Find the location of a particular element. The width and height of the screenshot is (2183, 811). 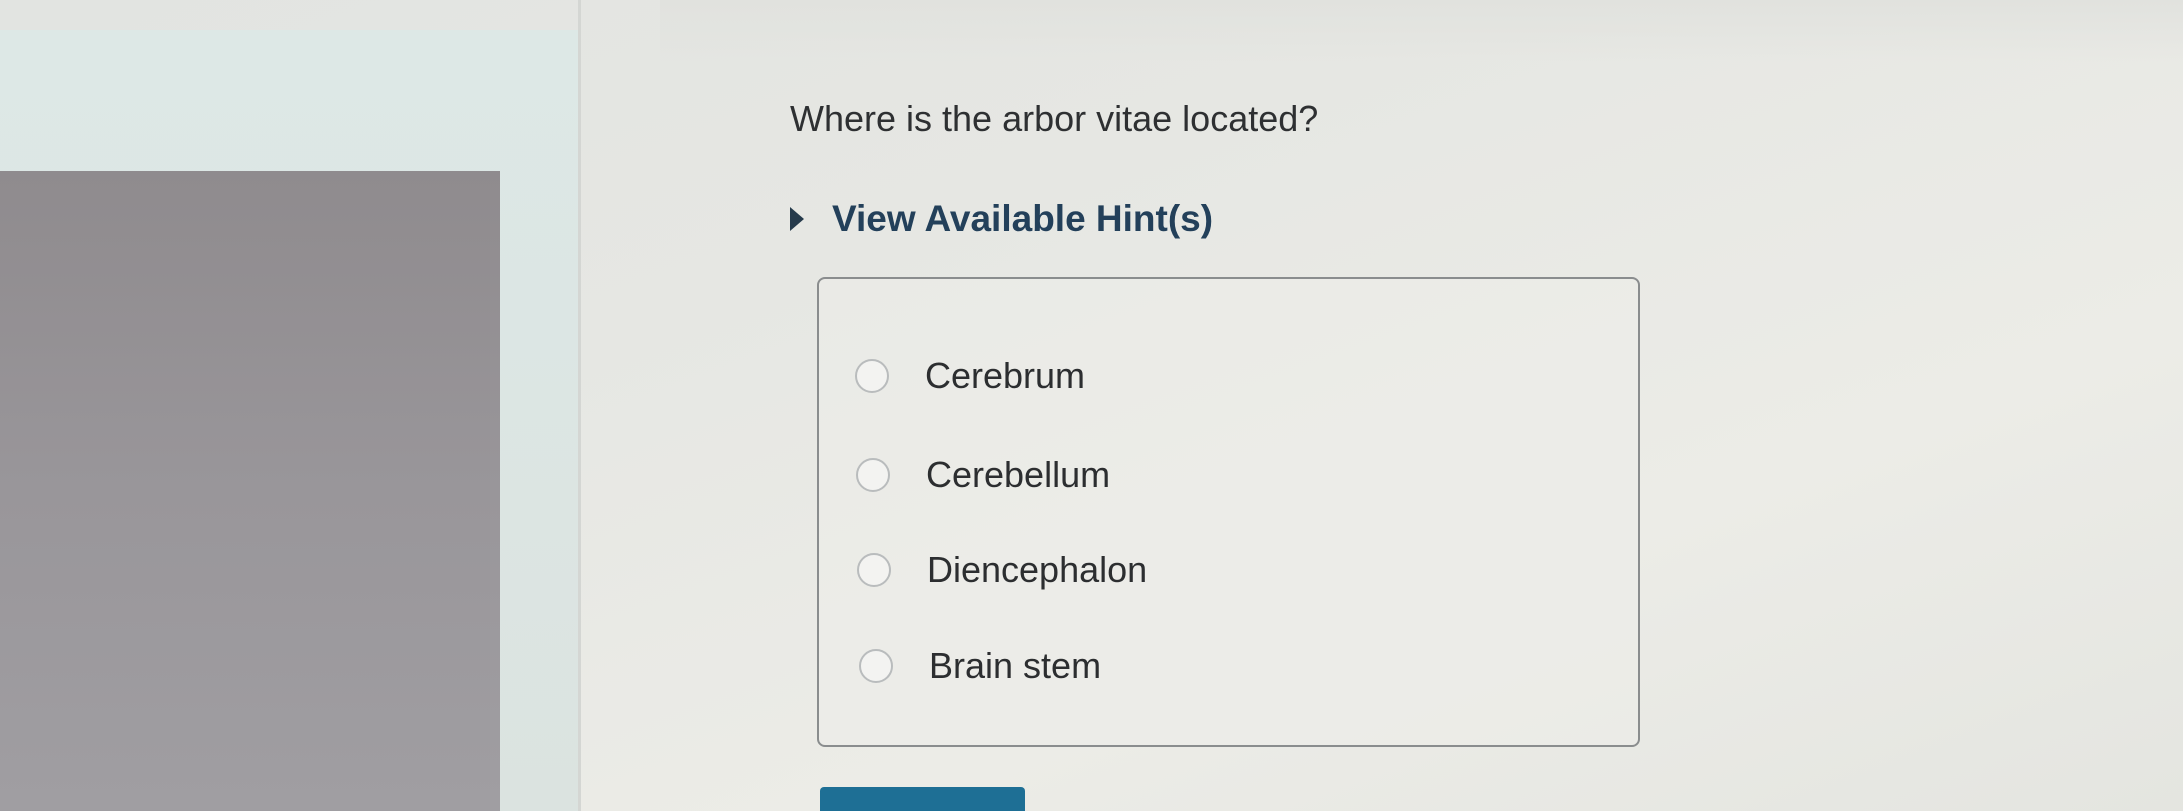

top-shade is located at coordinates (1421, 31).